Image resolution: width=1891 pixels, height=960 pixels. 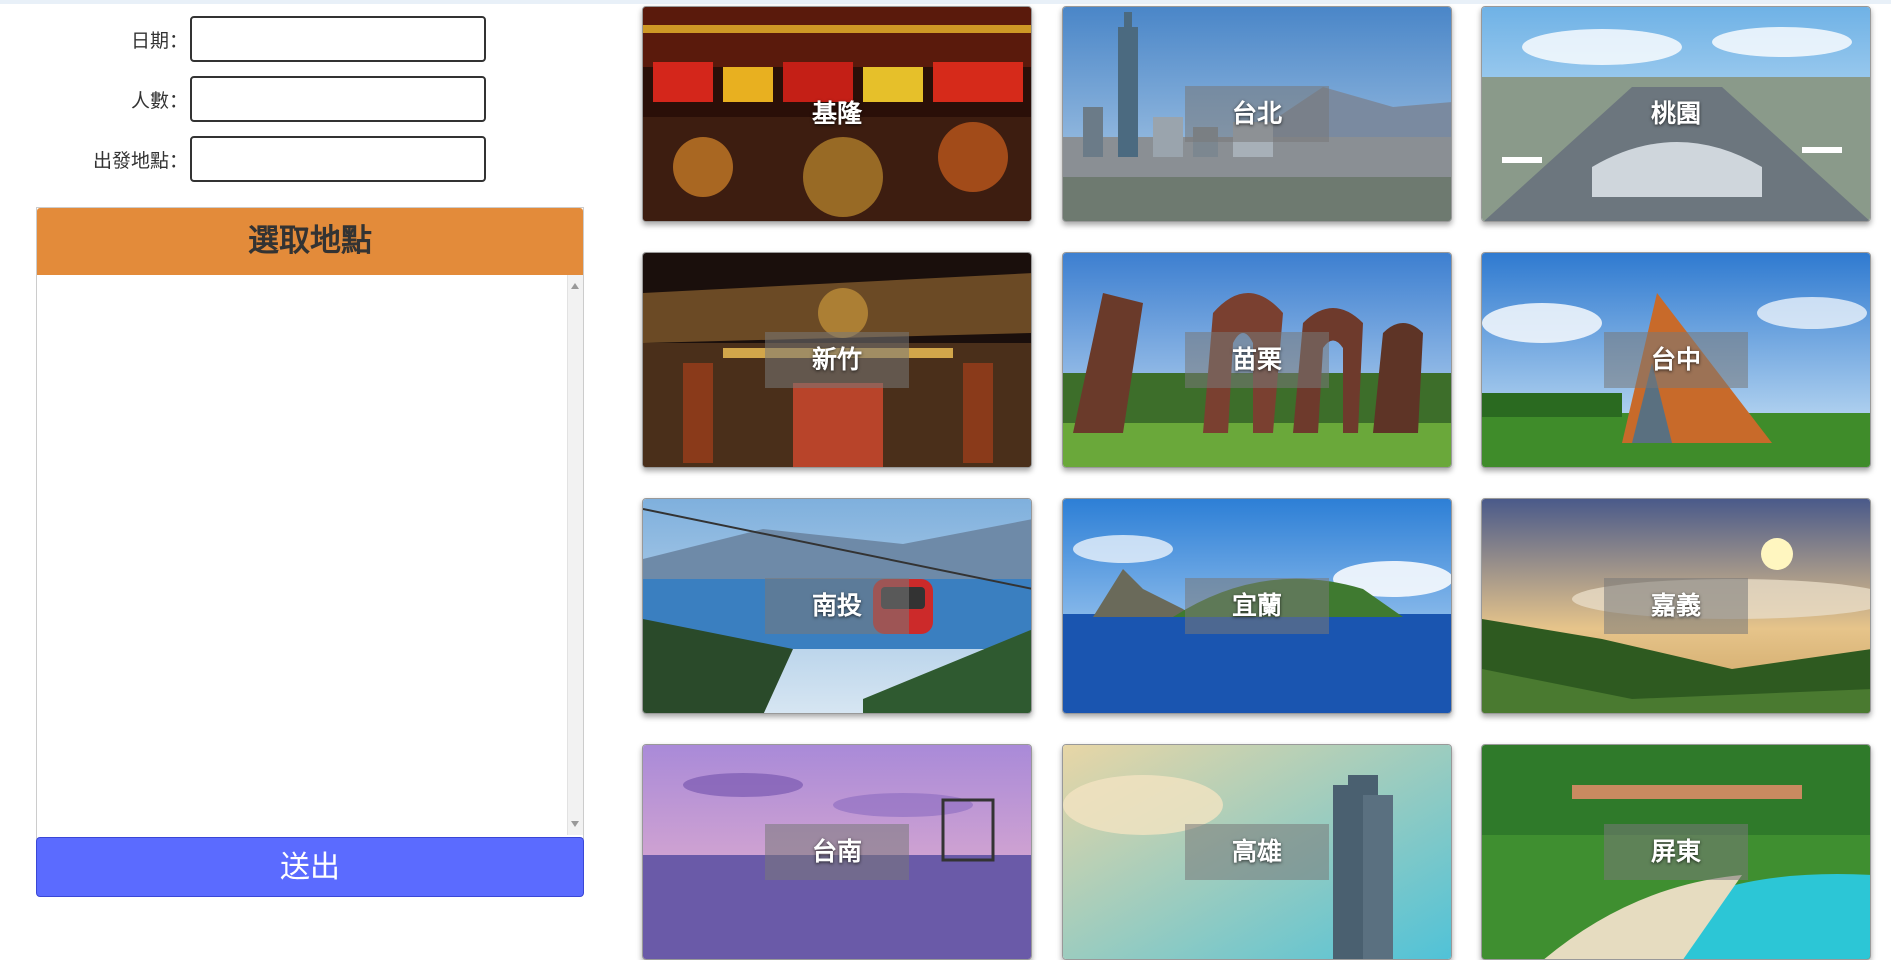 What do you see at coordinates (945, 2) in the screenshot?
I see `top-border` at bounding box center [945, 2].